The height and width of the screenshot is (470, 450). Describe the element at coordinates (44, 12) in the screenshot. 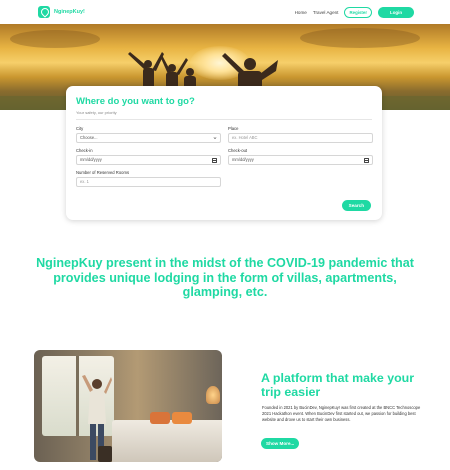

I see `location-pin-icon` at that location.